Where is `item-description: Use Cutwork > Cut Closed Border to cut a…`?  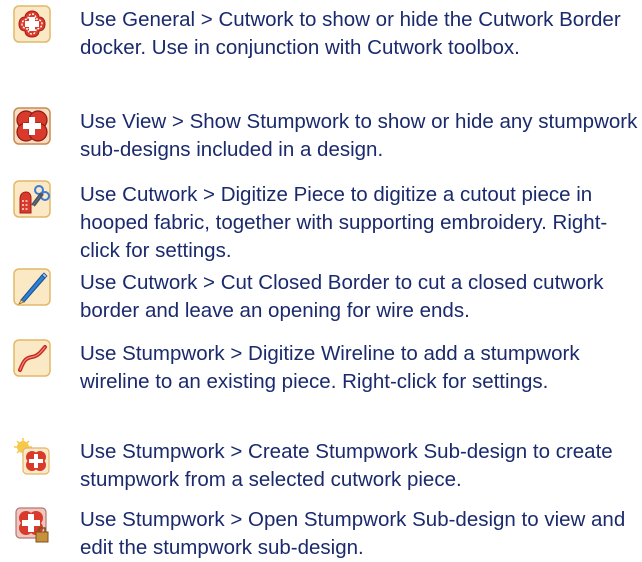
item-description: Use Cutwork > Cut Closed Border to cut a… is located at coordinates (342, 296).